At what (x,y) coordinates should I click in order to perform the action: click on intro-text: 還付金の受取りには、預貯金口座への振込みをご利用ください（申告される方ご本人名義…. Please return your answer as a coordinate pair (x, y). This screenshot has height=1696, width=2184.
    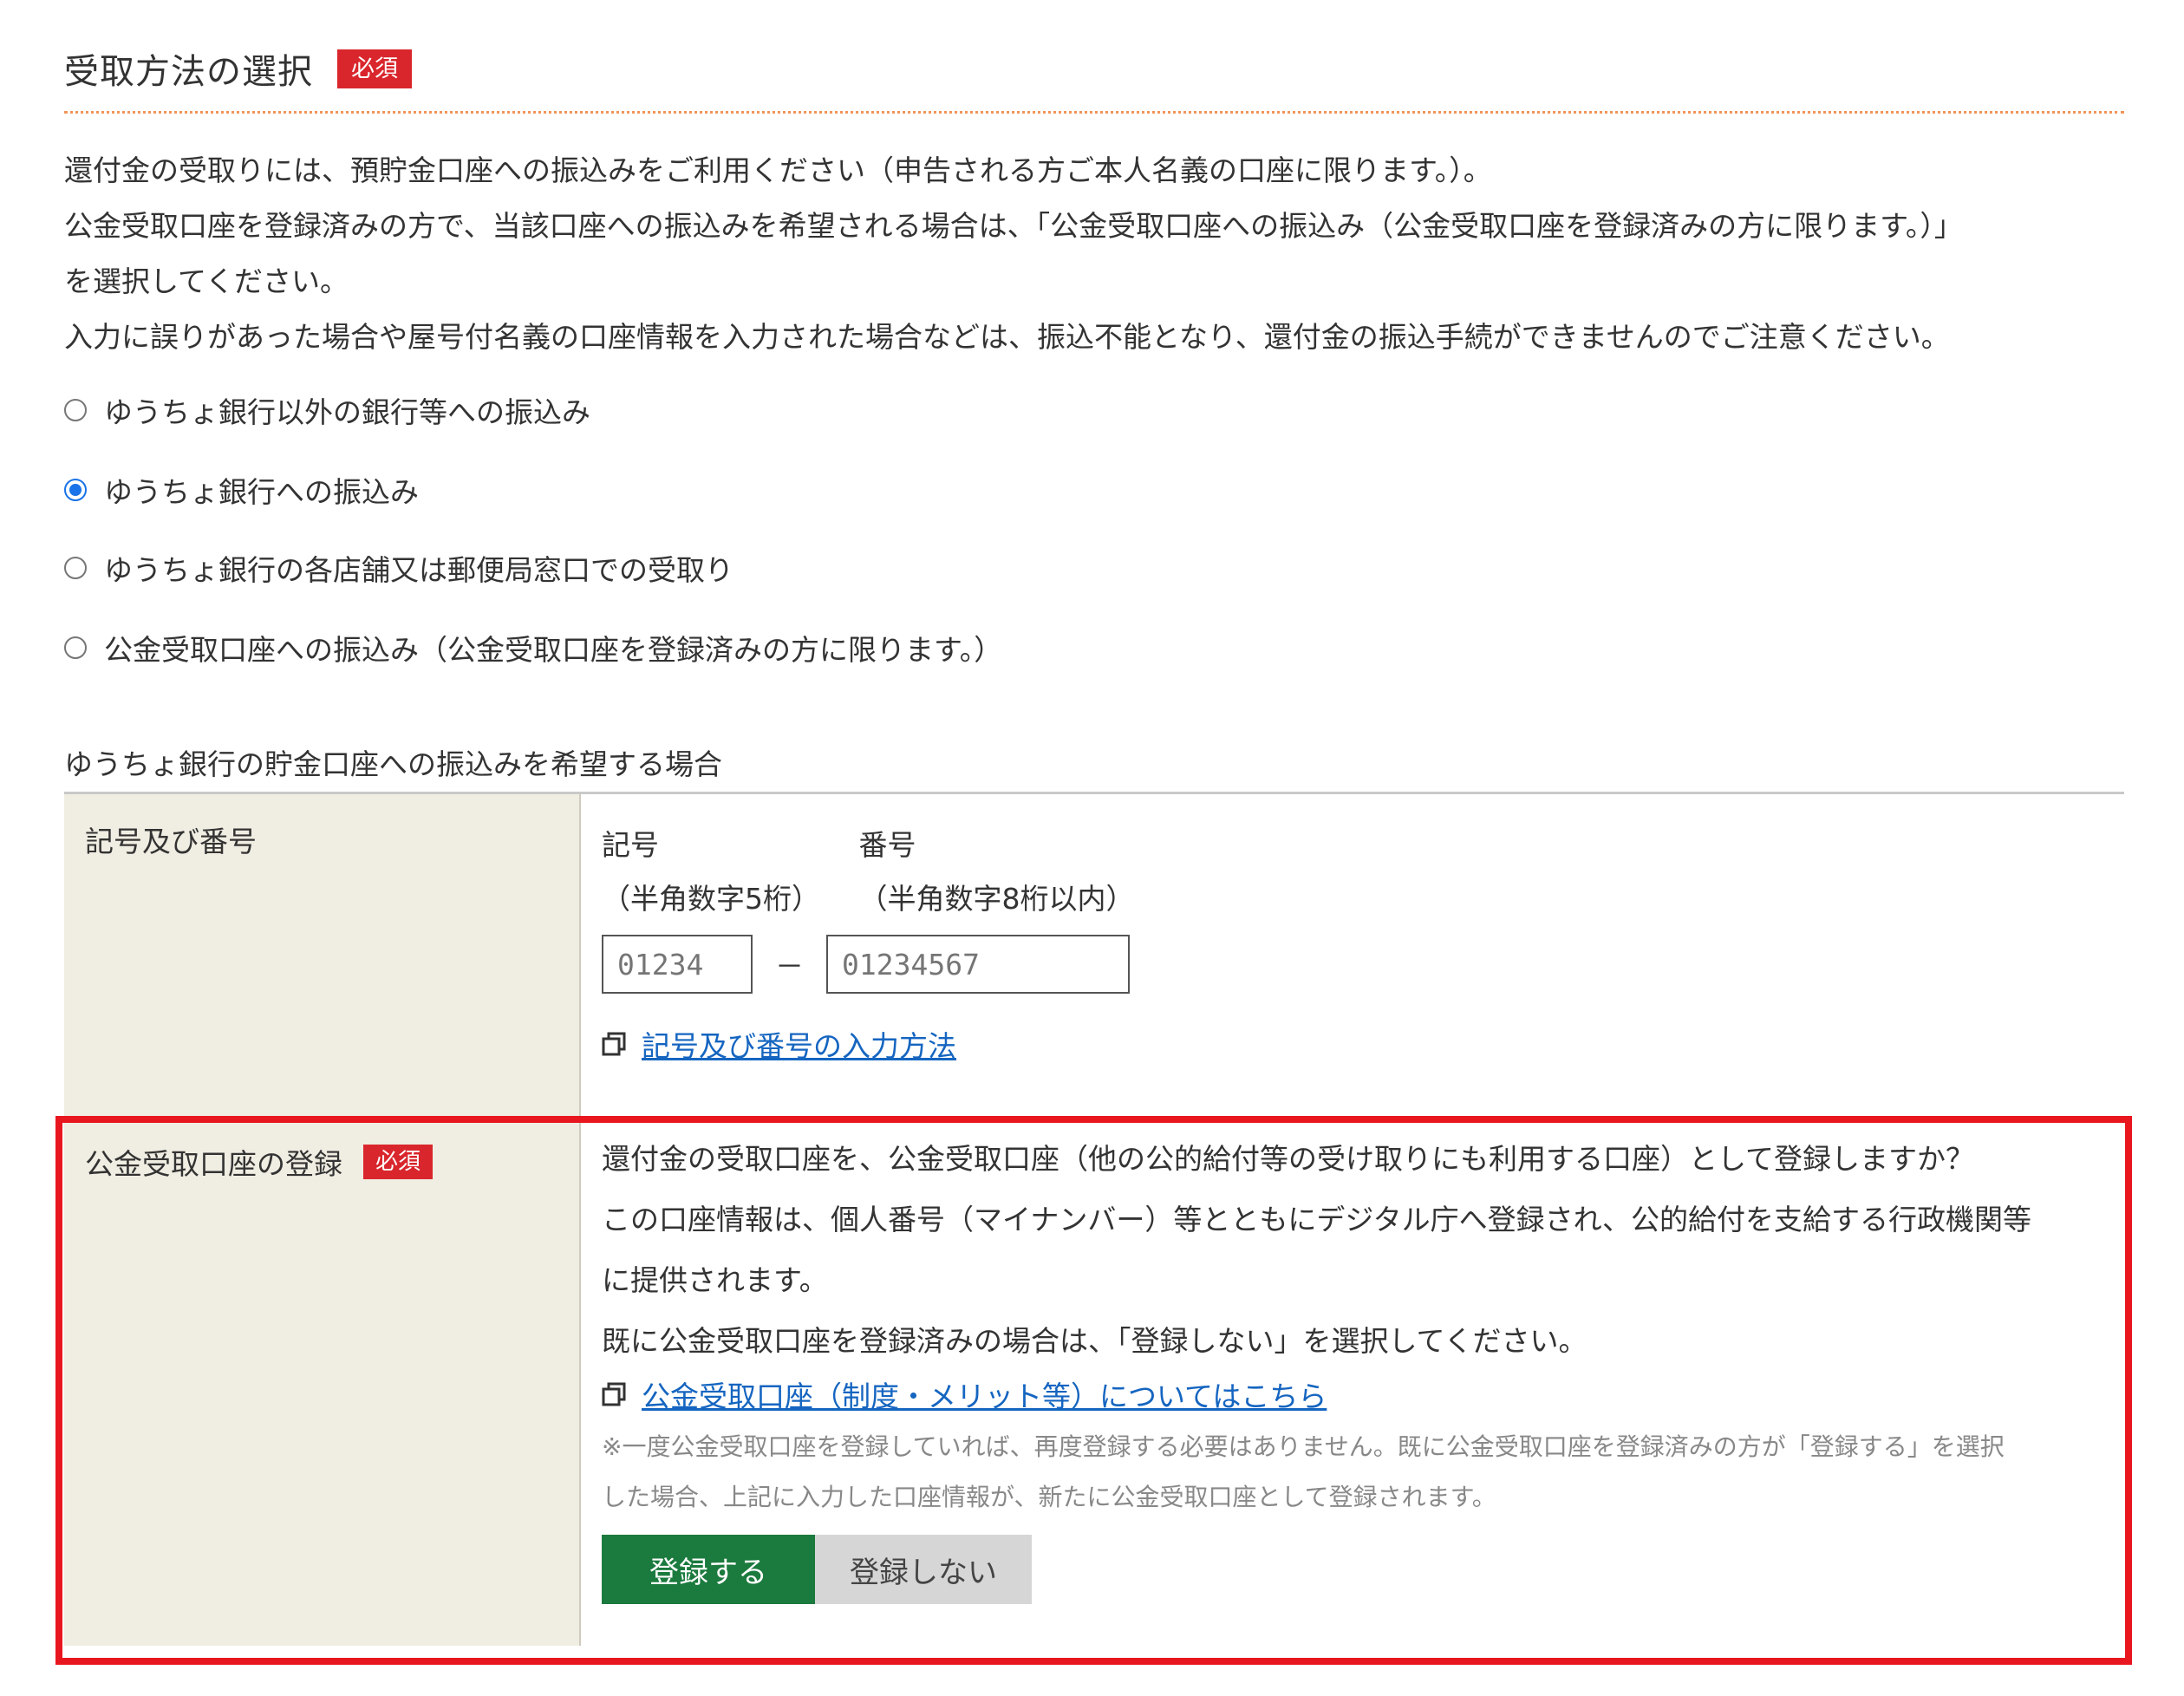
    Looking at the image, I should click on (1104, 254).